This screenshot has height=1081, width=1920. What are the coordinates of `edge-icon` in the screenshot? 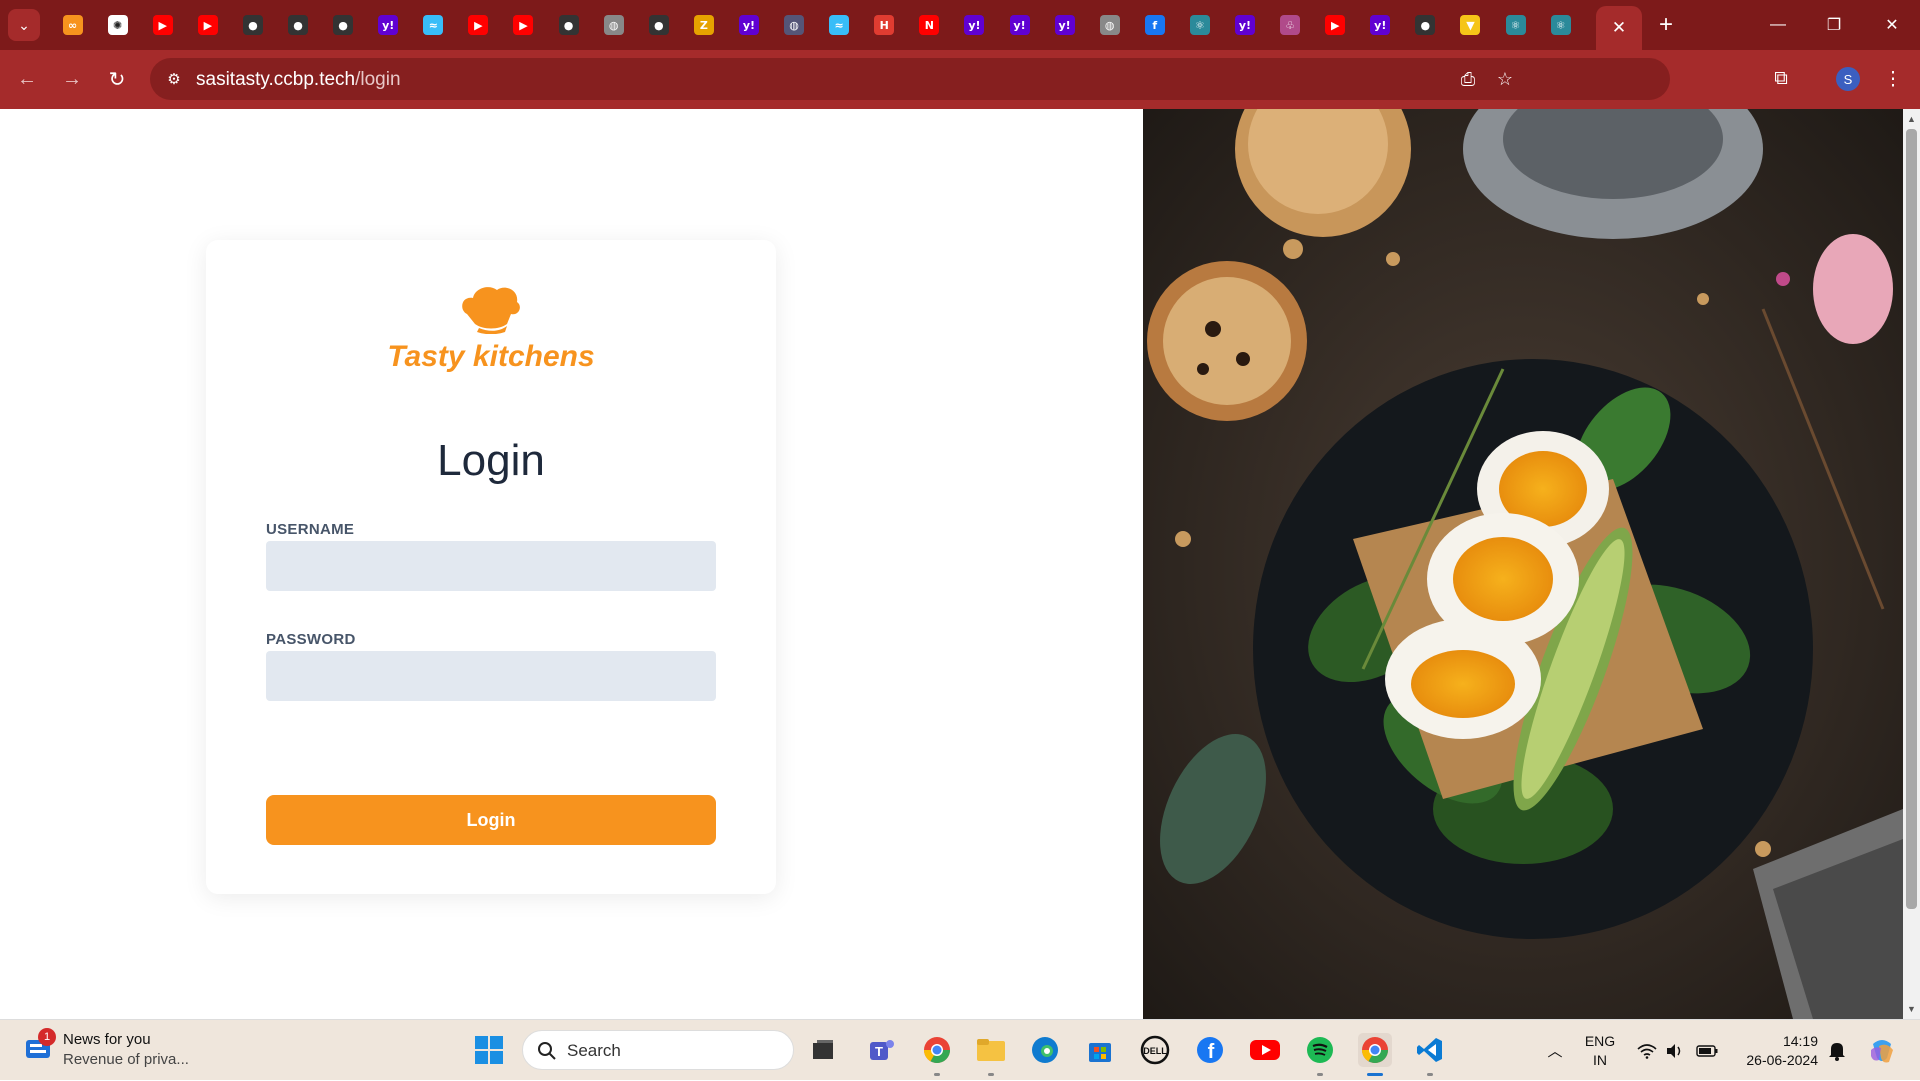 It's located at (1045, 1050).